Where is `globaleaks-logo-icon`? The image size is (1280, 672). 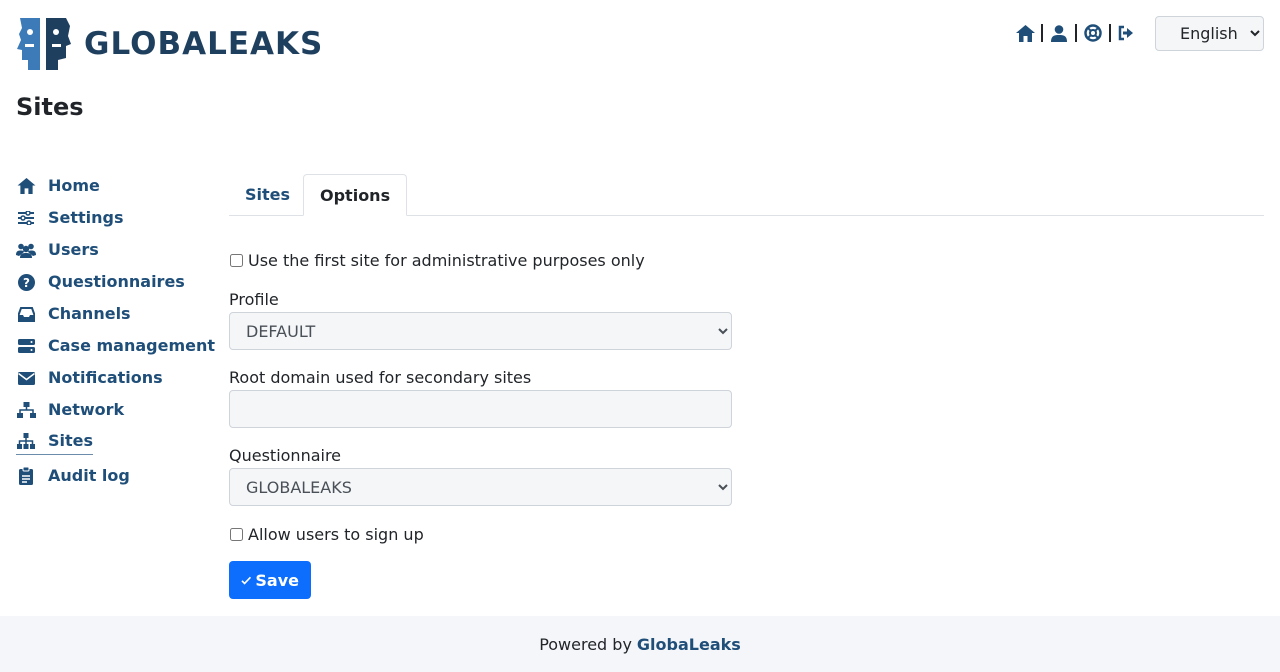 globaleaks-logo-icon is located at coordinates (44, 44).